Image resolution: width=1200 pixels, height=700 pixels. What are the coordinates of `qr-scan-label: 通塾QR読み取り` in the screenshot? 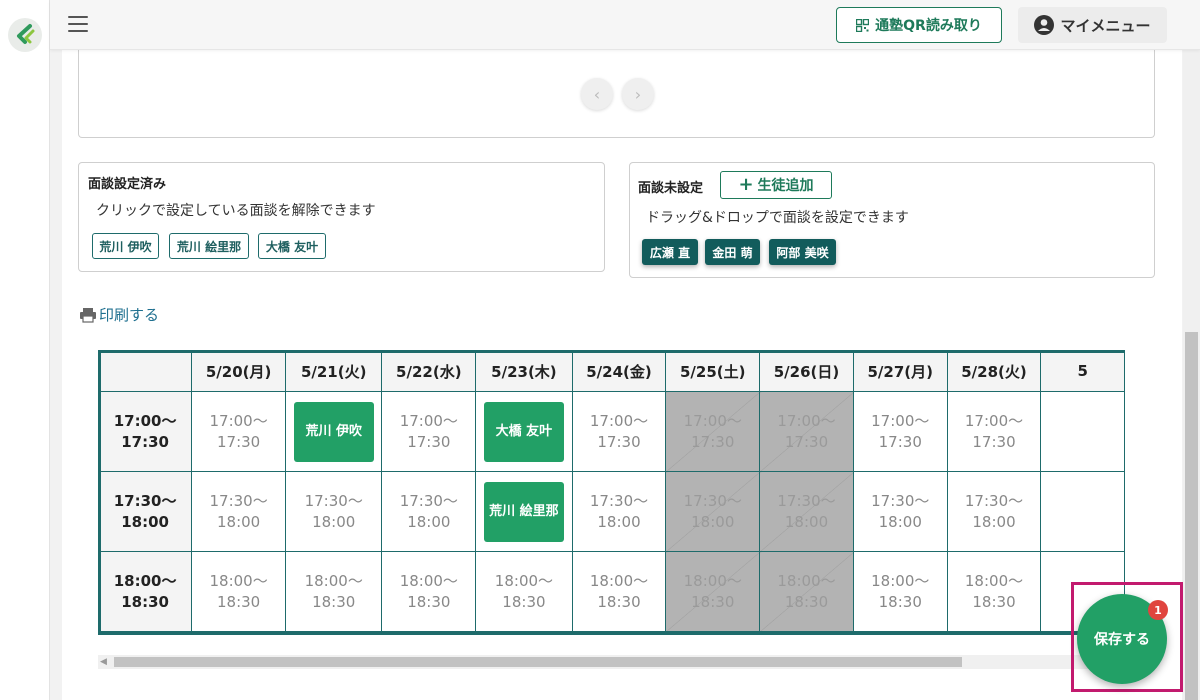 It's located at (928, 26).